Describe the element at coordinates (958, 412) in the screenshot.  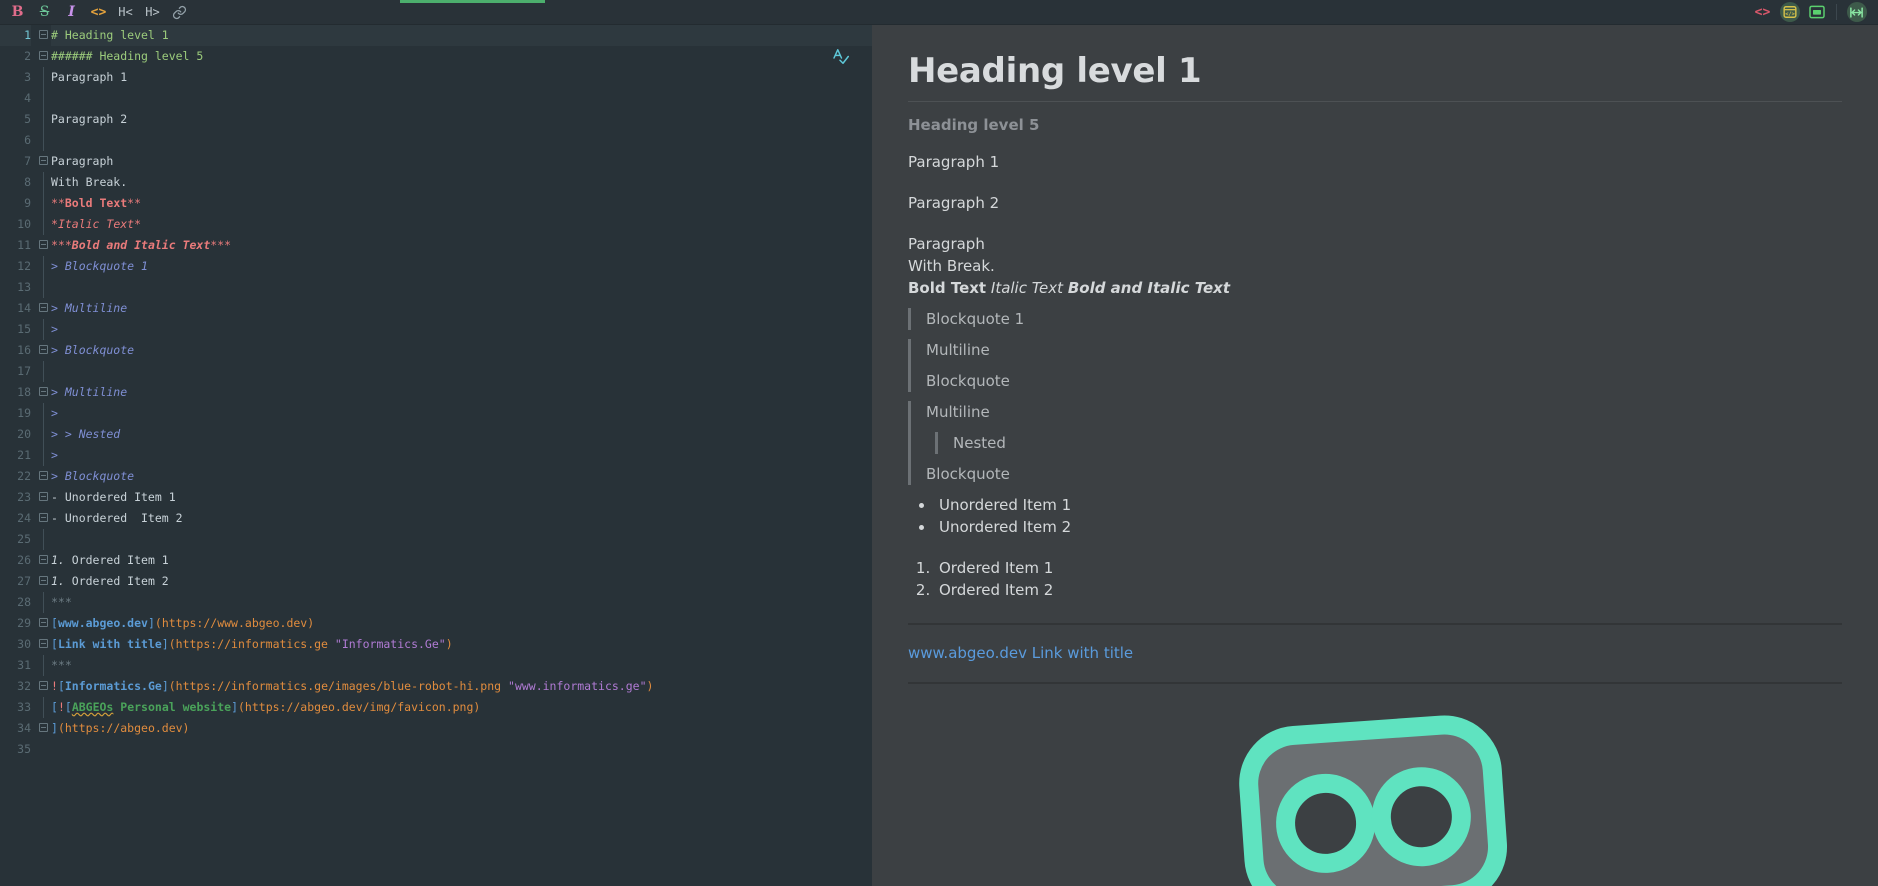
I see `preview-blockquote-3-line1: Multiline` at that location.